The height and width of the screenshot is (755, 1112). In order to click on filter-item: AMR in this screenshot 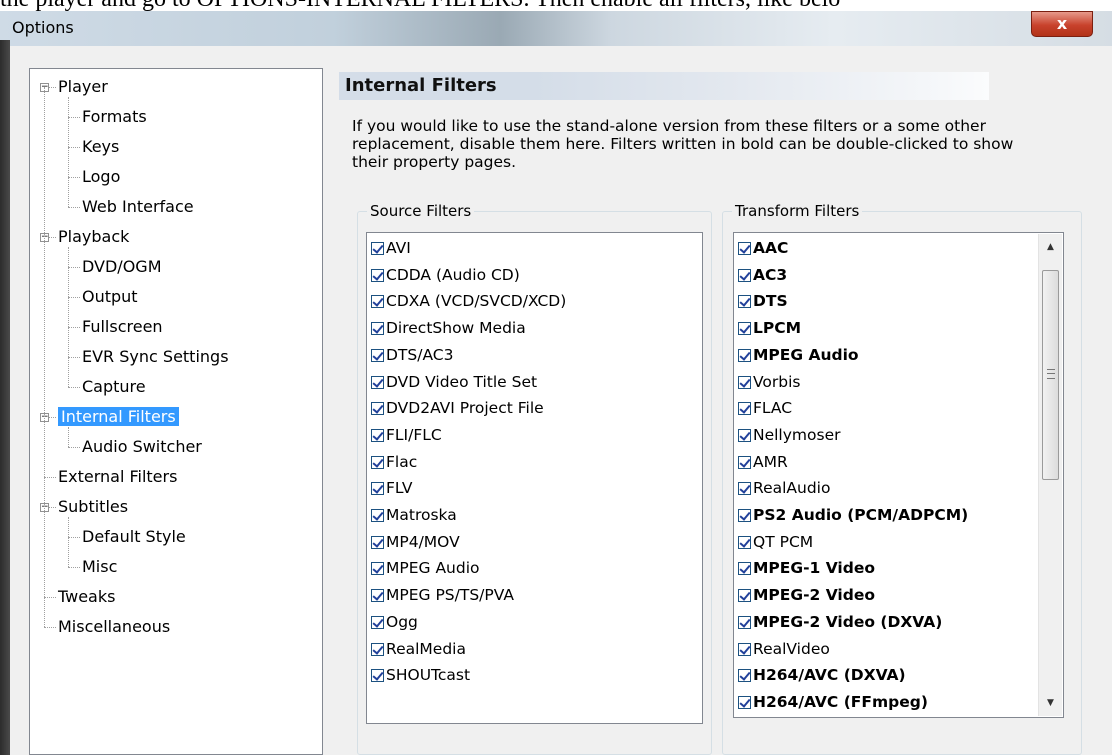, I will do `click(763, 462)`.